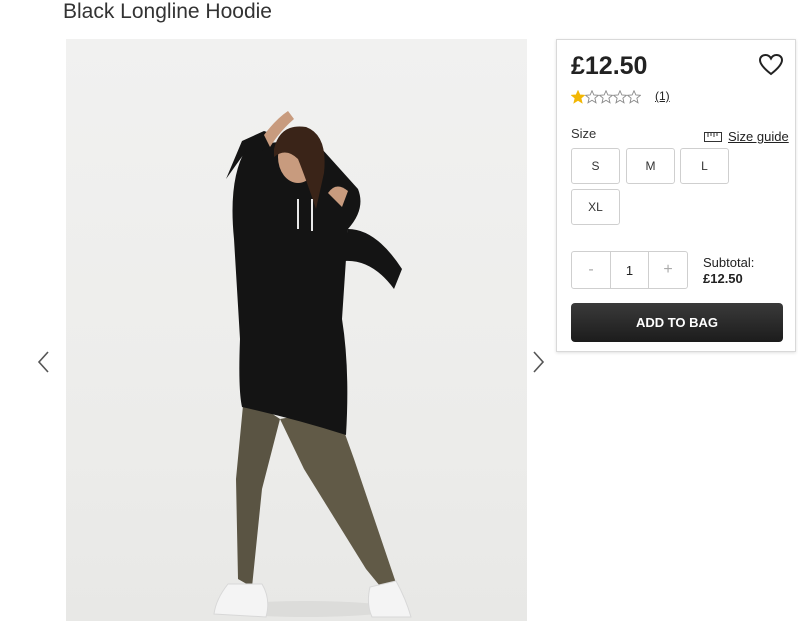 The width and height of the screenshot is (798, 621). Describe the element at coordinates (167, 11) in the screenshot. I see `product-title: Black Longline Hoodie` at that location.